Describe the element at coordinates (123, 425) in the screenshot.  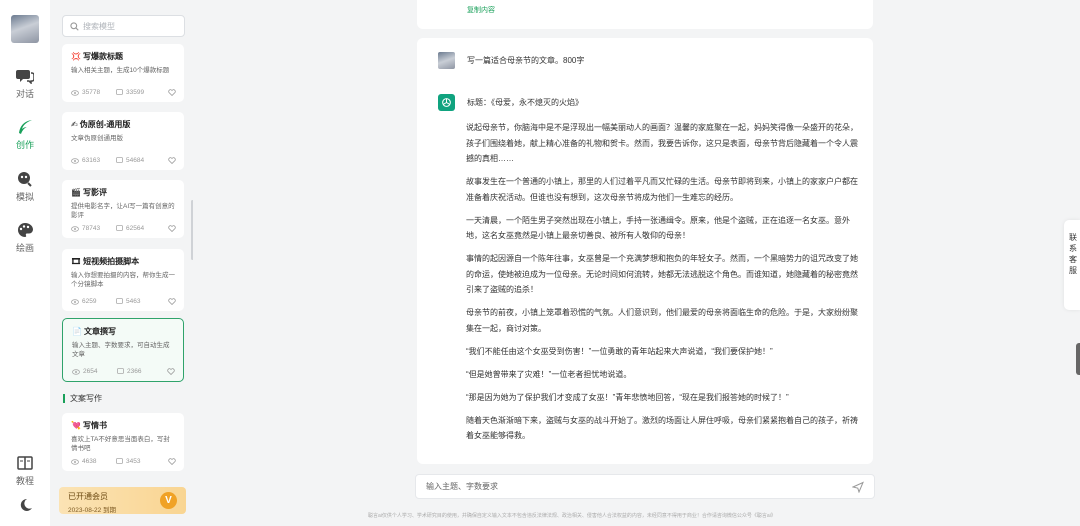
I see `model-card-title: 💘 写情书` at that location.